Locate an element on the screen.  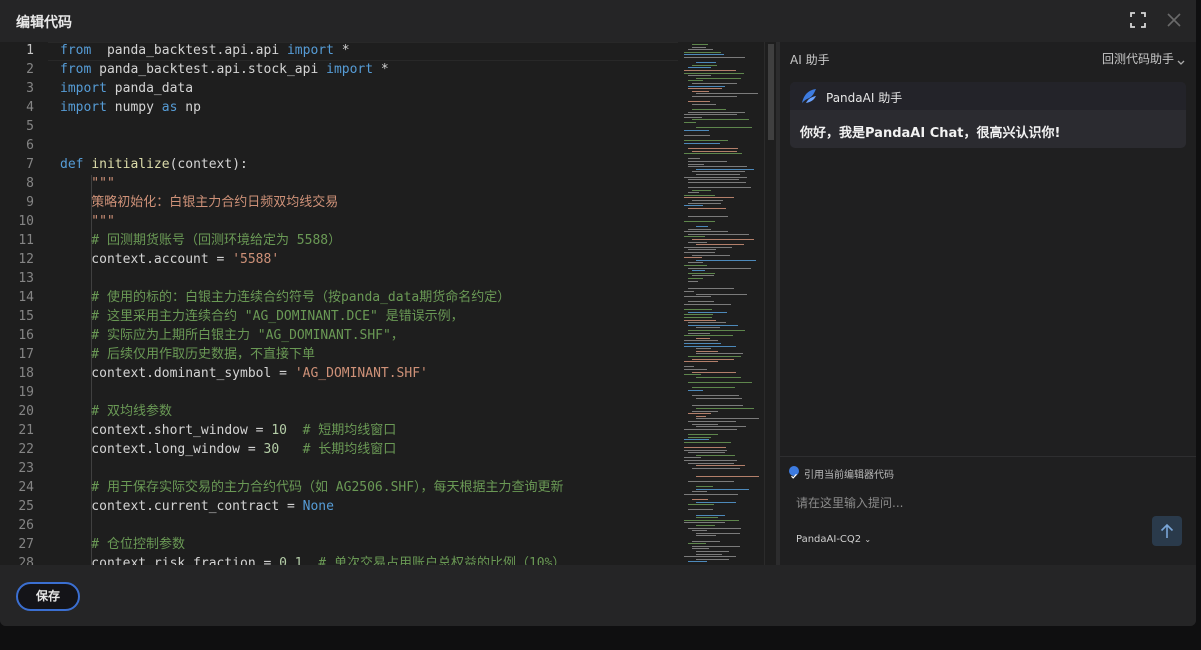
prompt-input is located at coordinates (971, 503).